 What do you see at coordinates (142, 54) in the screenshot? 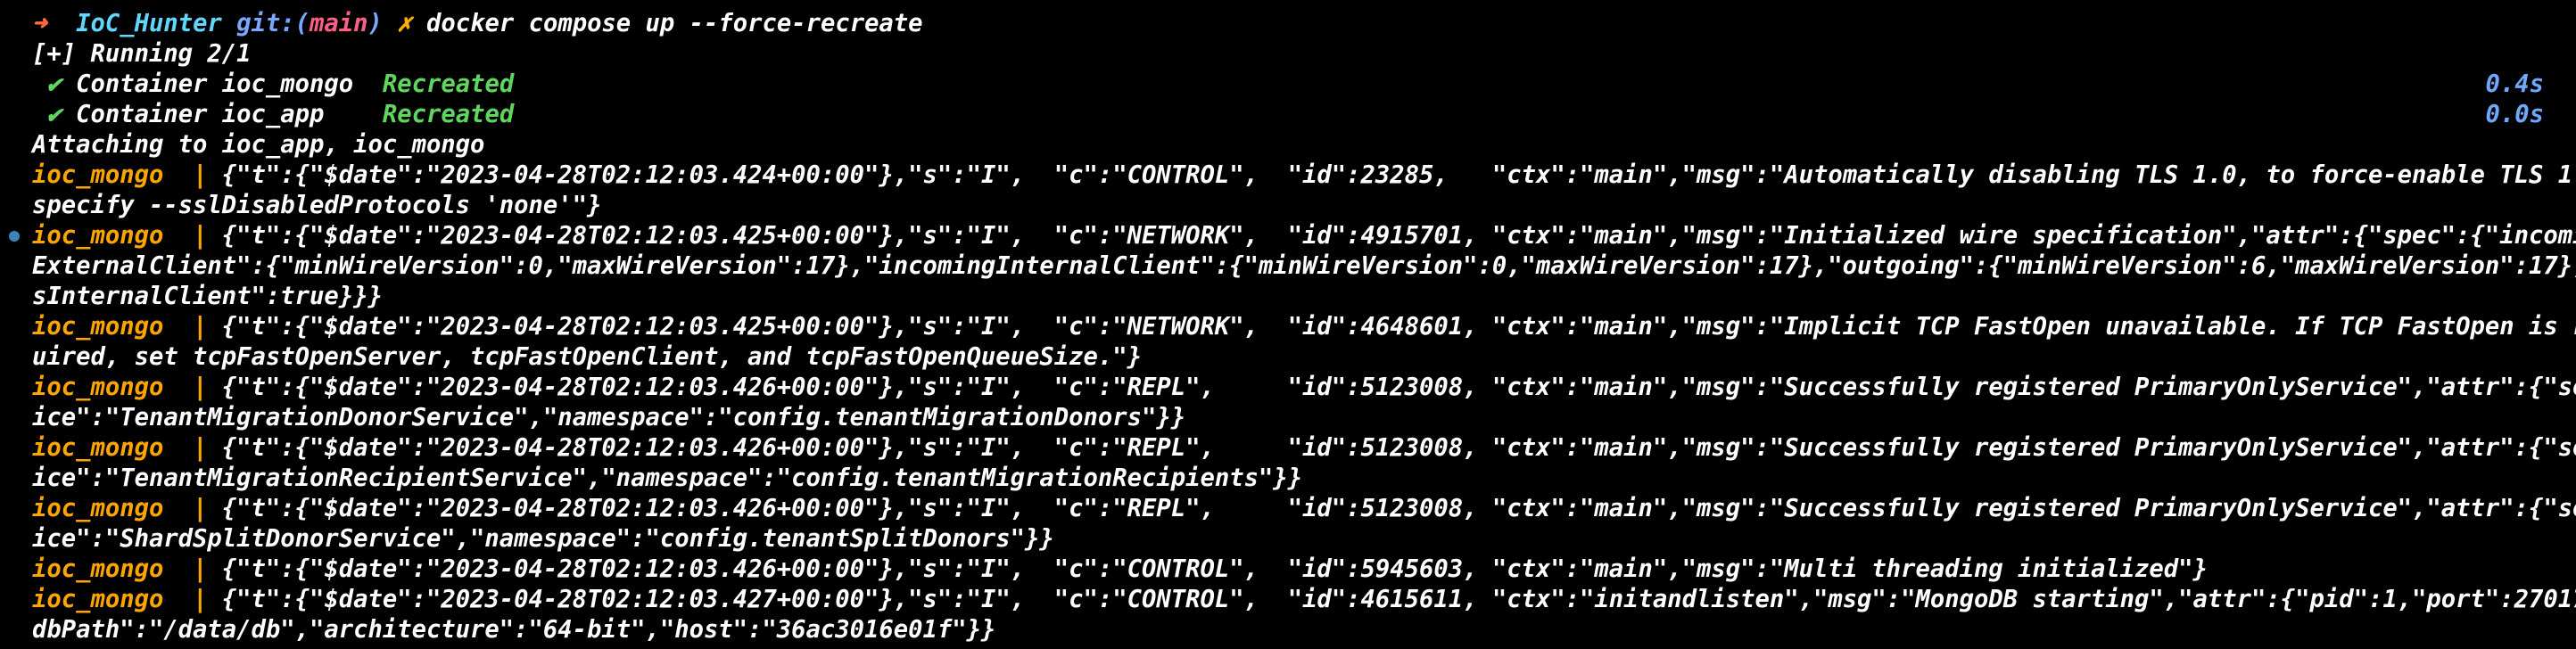
I see `running-status: [+] Running 2/1` at bounding box center [142, 54].